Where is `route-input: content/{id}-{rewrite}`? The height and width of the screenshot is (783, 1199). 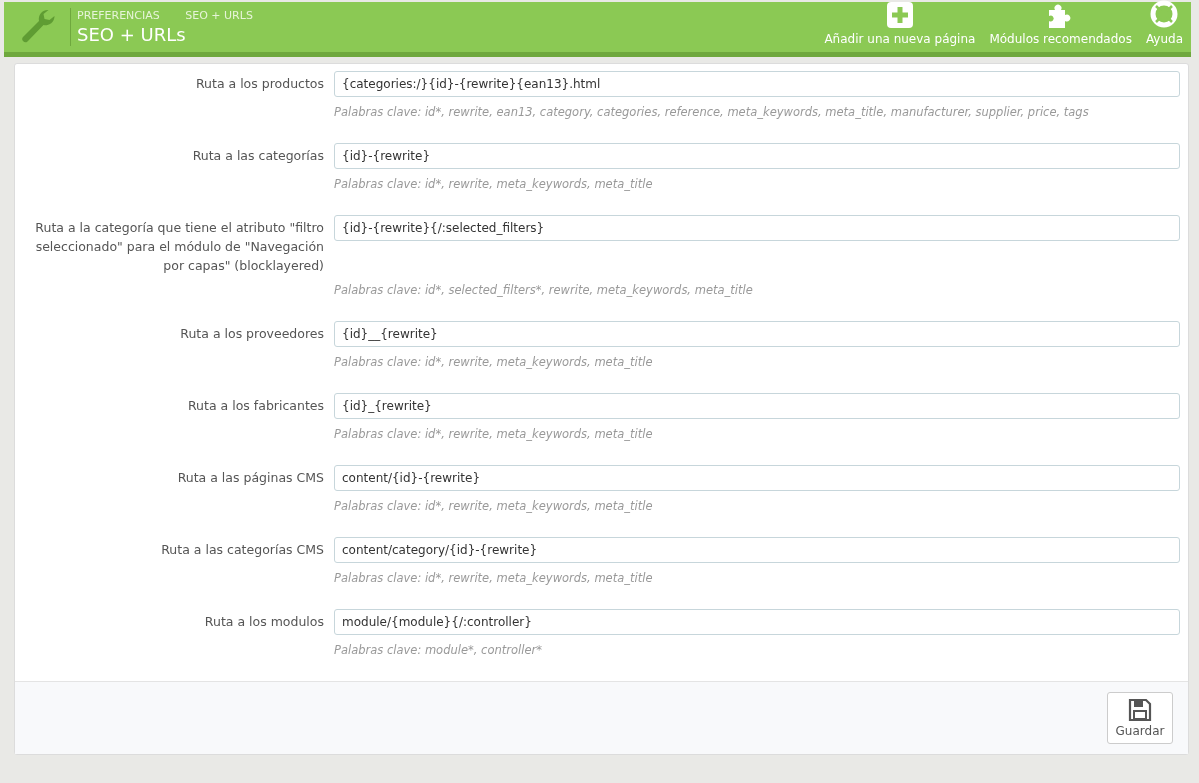 route-input: content/{id}-{rewrite} is located at coordinates (757, 478).